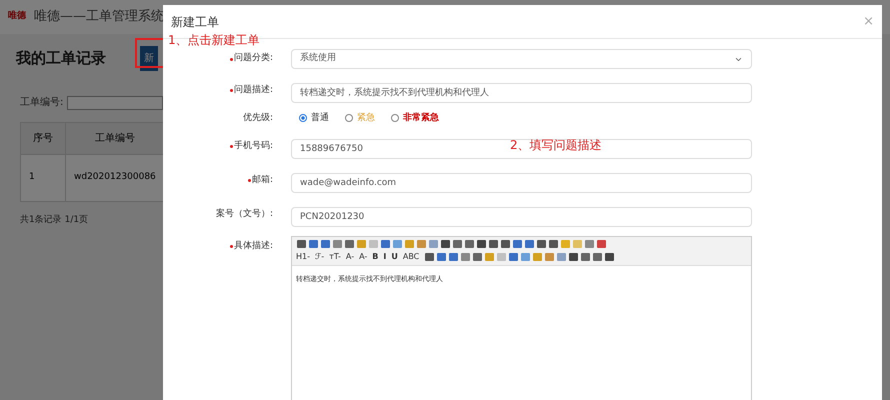  What do you see at coordinates (303, 257) in the screenshot?
I see `toolbar-button: H1-` at bounding box center [303, 257].